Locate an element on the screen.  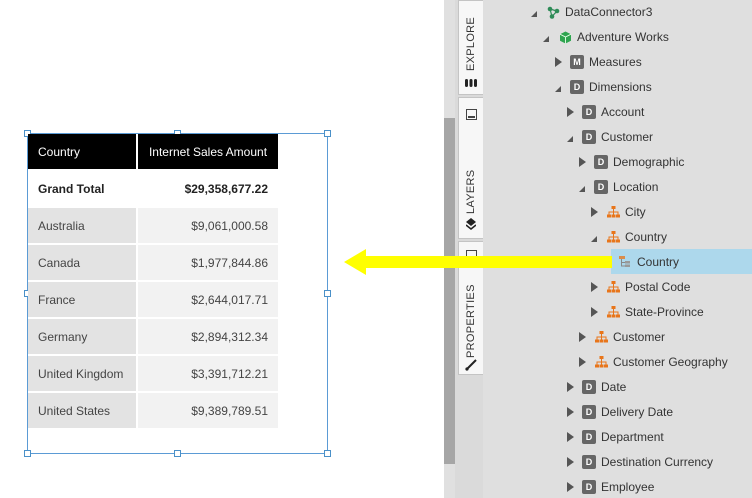
tree-node: Customer is located at coordinates (620, 337).